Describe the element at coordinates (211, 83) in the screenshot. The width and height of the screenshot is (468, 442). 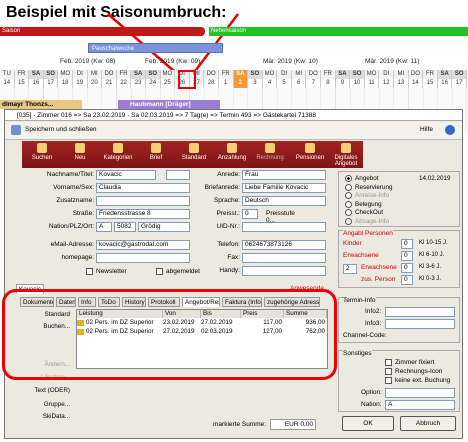
I see `day-number: 28` at that location.